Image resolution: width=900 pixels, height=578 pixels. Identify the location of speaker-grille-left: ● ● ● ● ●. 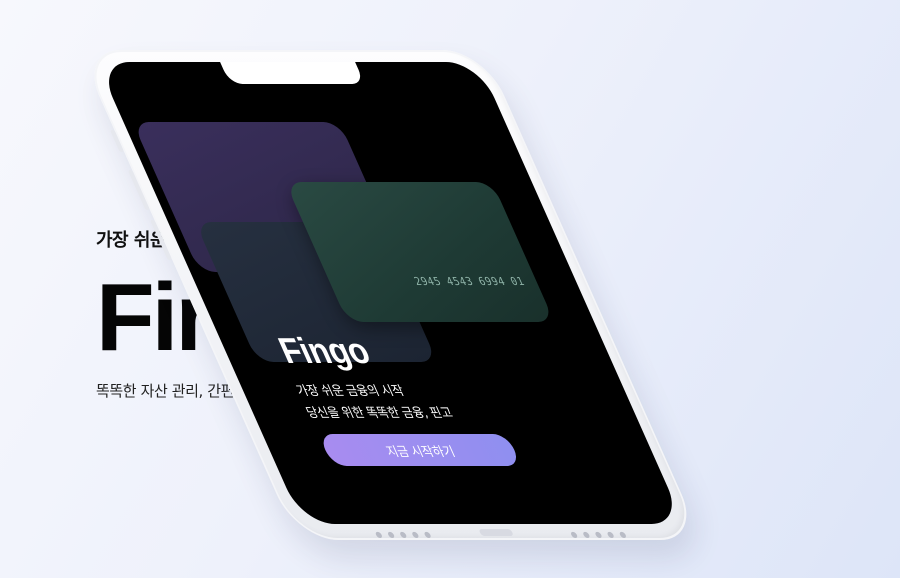
(404, 534).